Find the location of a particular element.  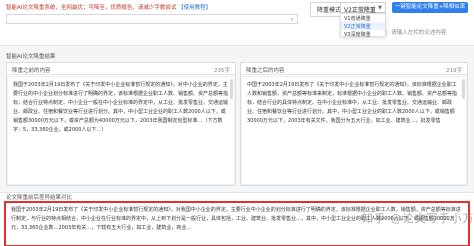

after-panel-header: 降重之后的内容 219字 is located at coordinates (354, 69).